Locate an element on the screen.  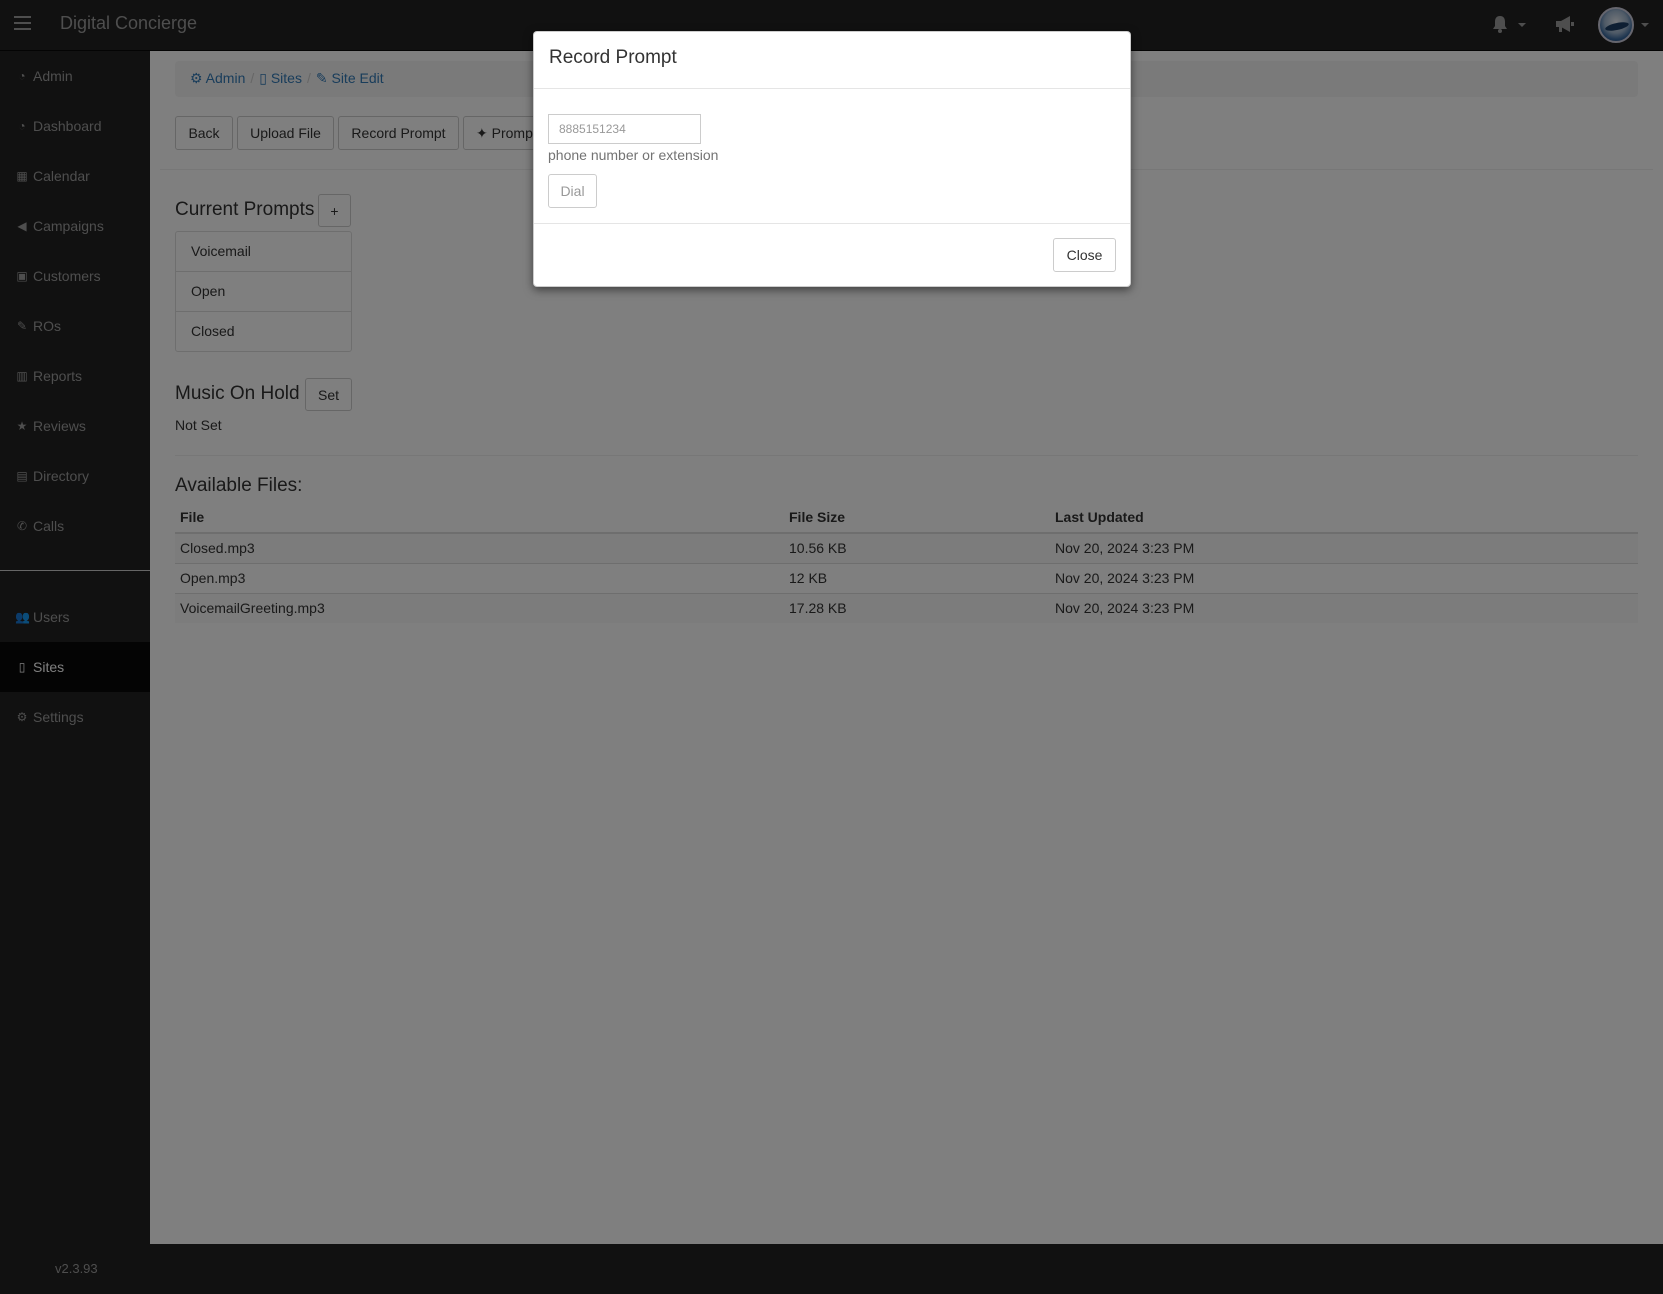
phone-number-input is located at coordinates (624, 129).